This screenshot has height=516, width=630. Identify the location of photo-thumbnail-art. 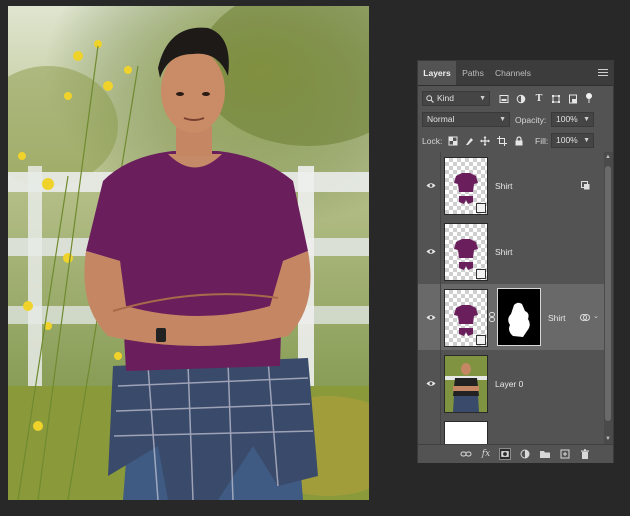
(466, 384).